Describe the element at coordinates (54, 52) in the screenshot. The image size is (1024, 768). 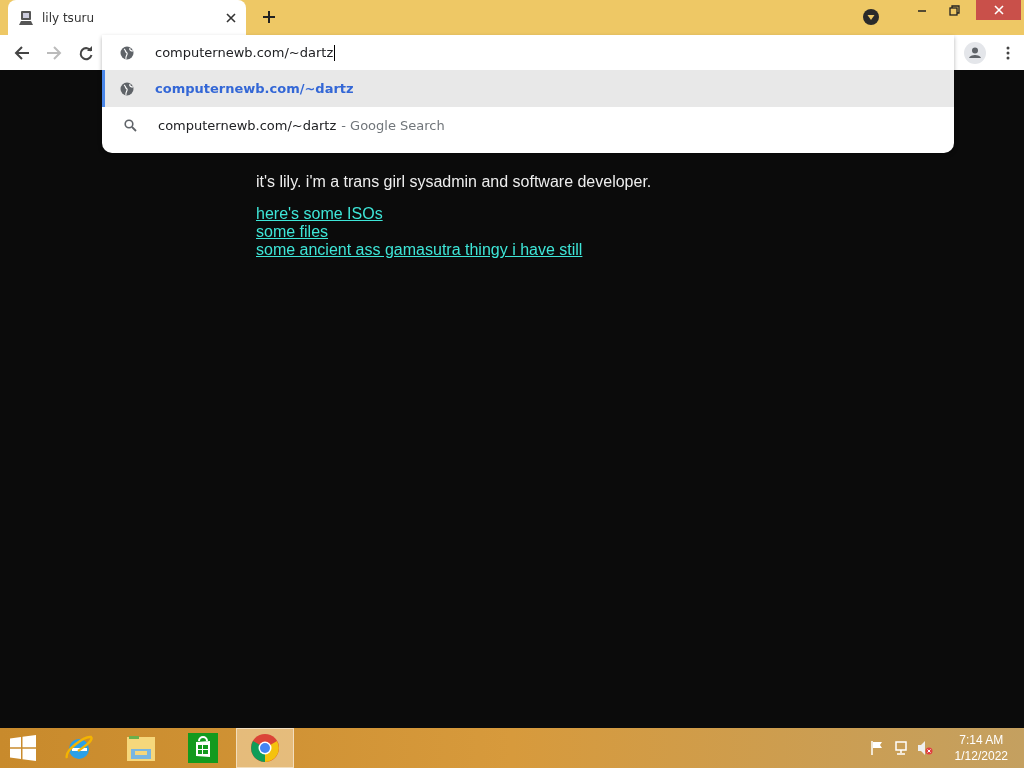
I see `forward-icon` at that location.